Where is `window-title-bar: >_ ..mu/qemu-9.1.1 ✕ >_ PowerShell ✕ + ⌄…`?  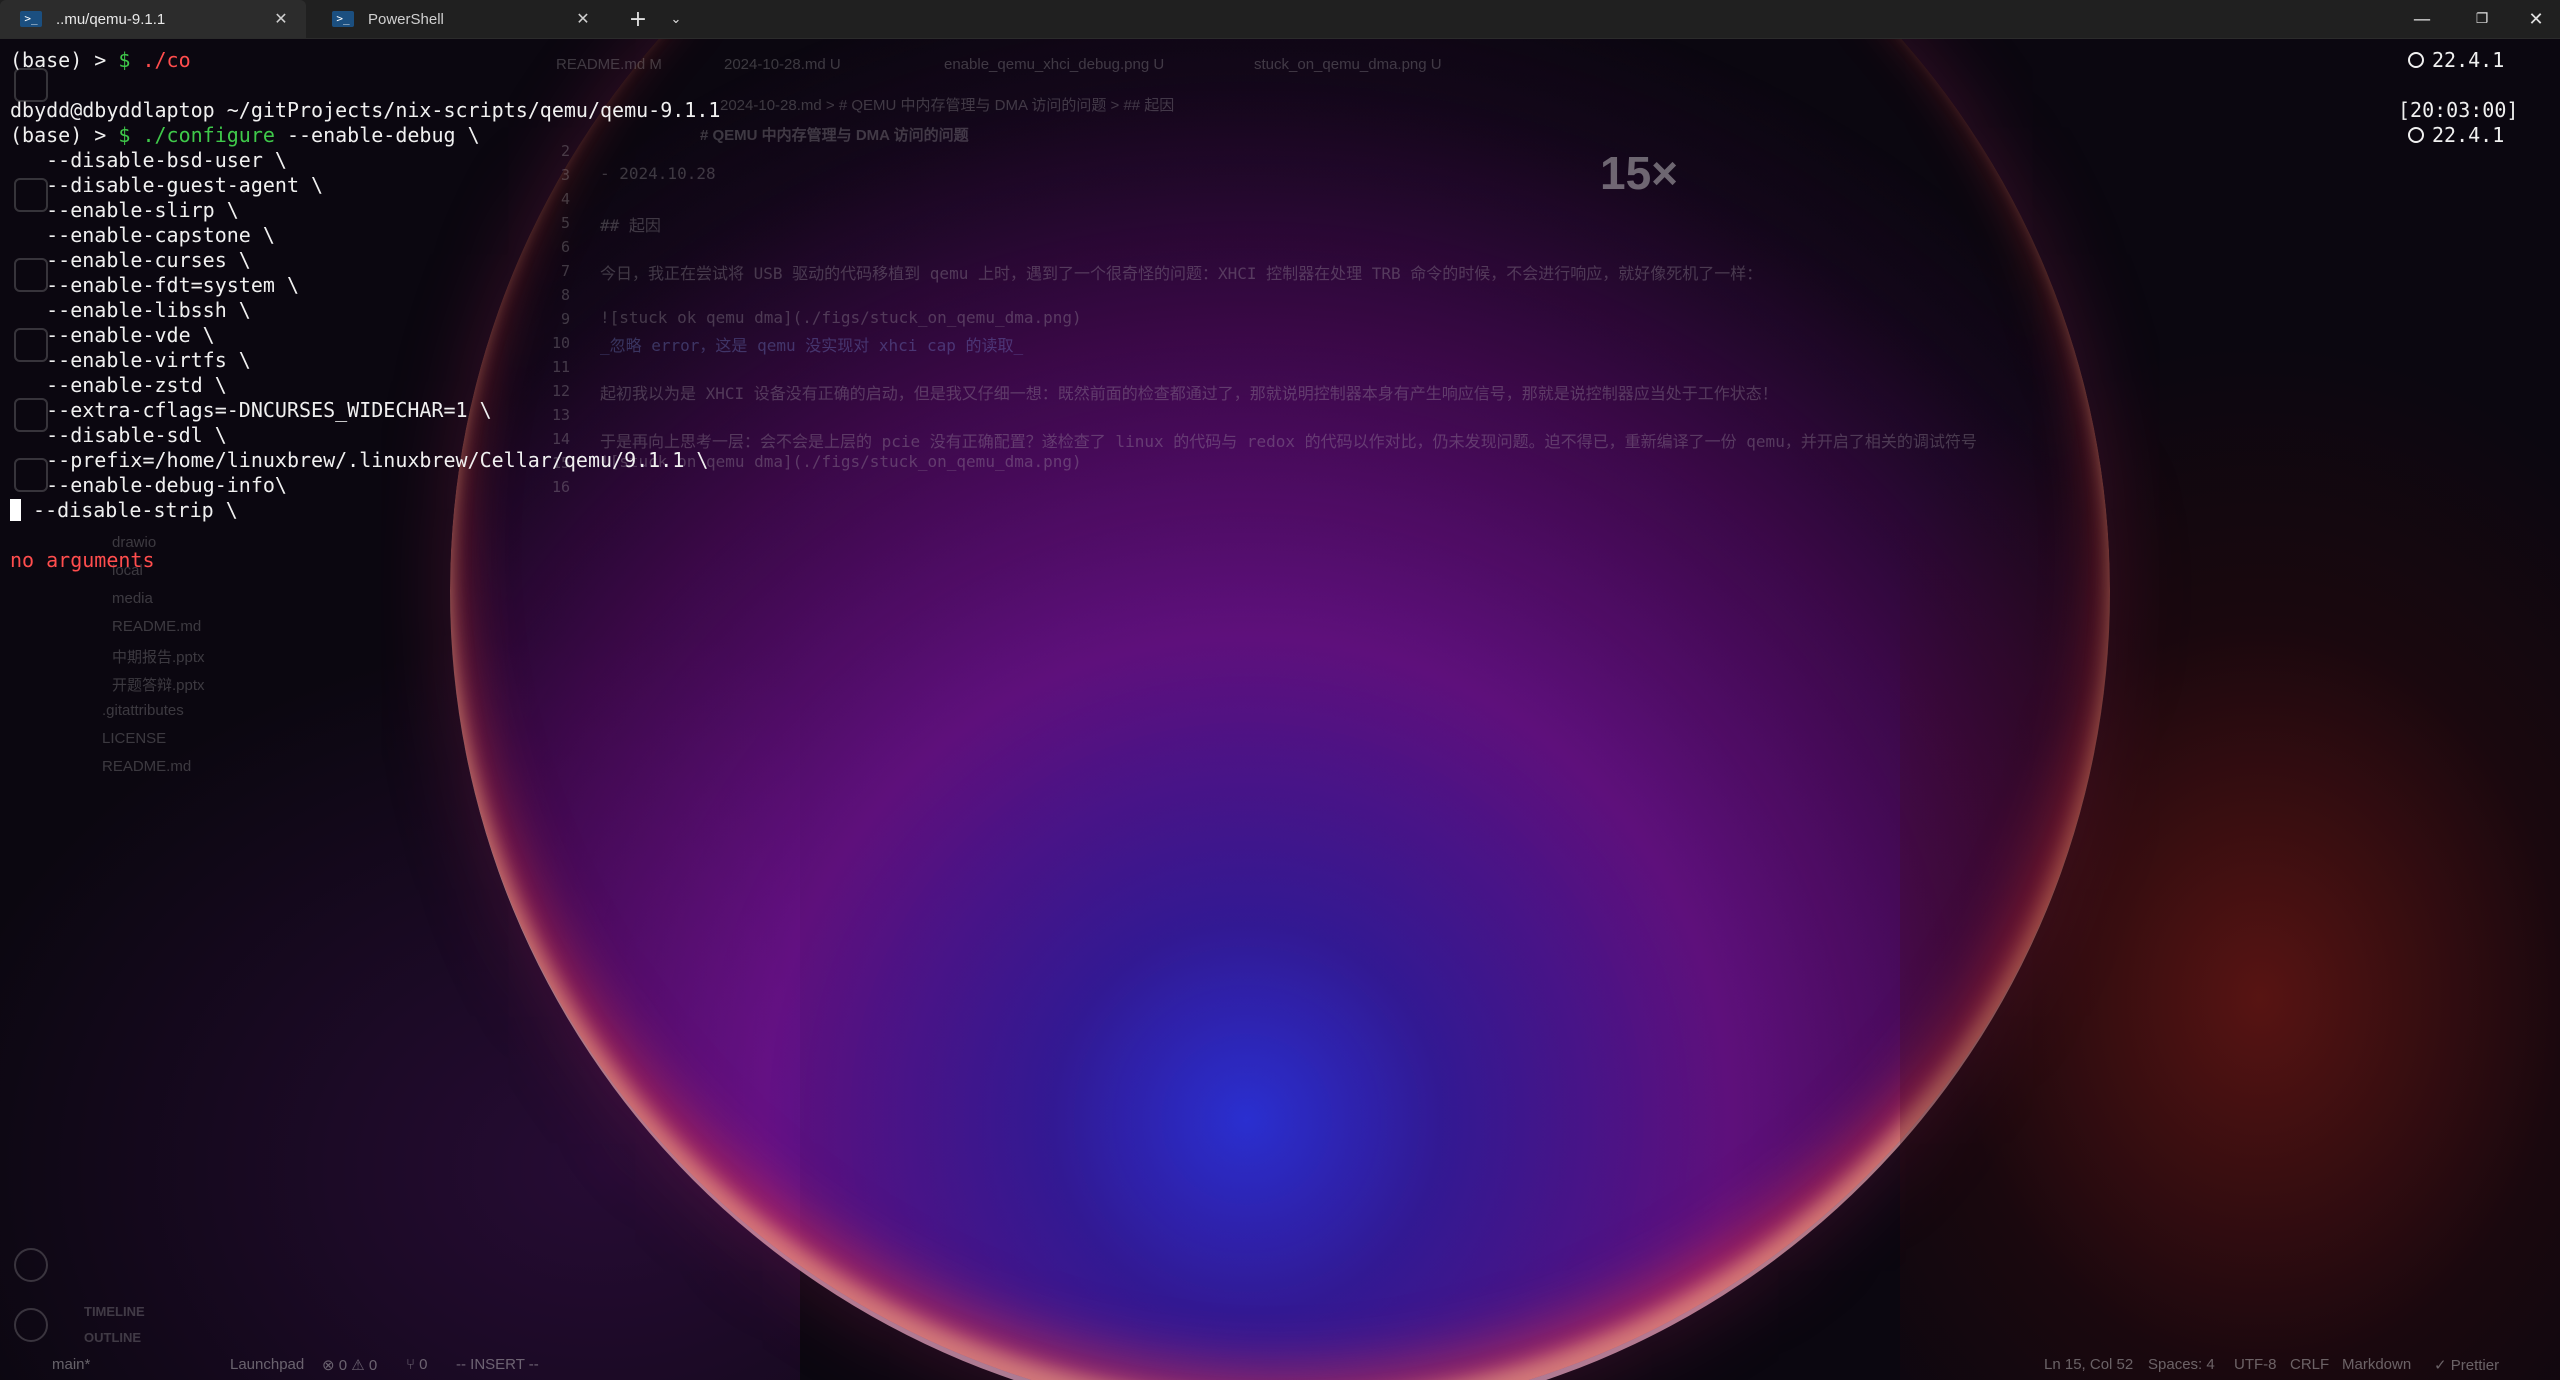
window-title-bar: >_ ..mu/qemu-9.1.1 ✕ >_ PowerShell ✕ + ⌄… is located at coordinates (1280, 19).